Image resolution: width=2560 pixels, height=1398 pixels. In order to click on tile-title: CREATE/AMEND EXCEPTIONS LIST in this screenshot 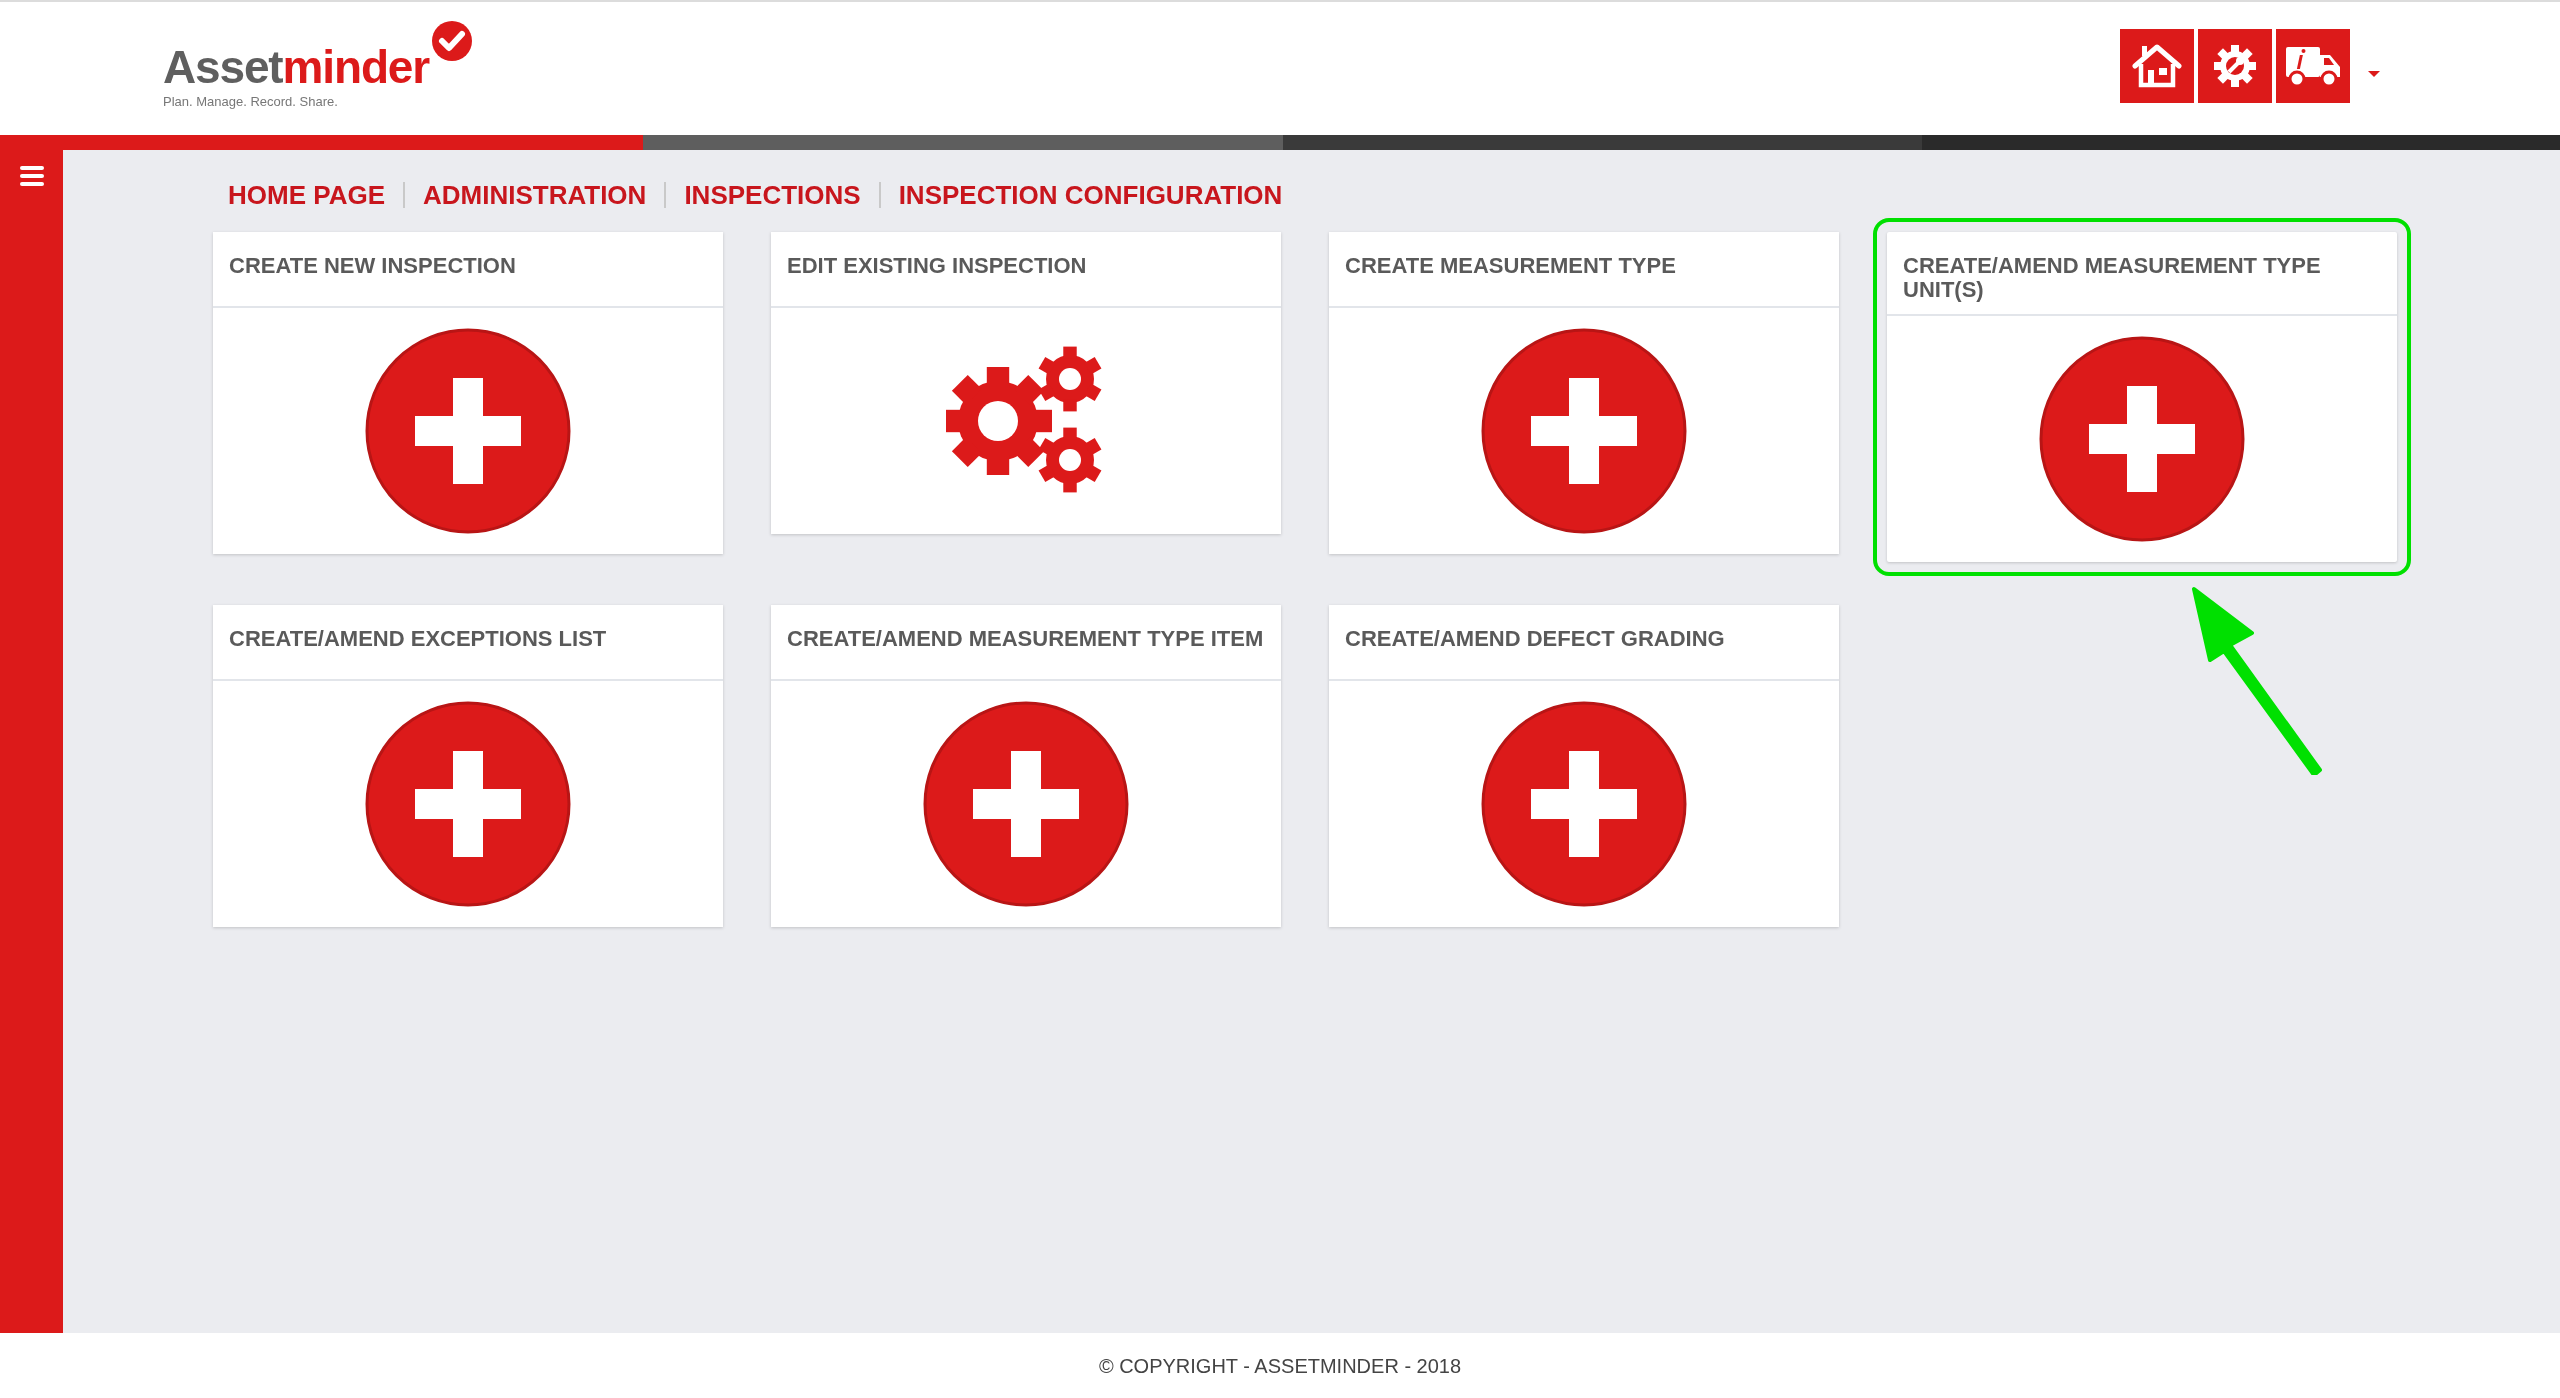, I will do `click(418, 639)`.